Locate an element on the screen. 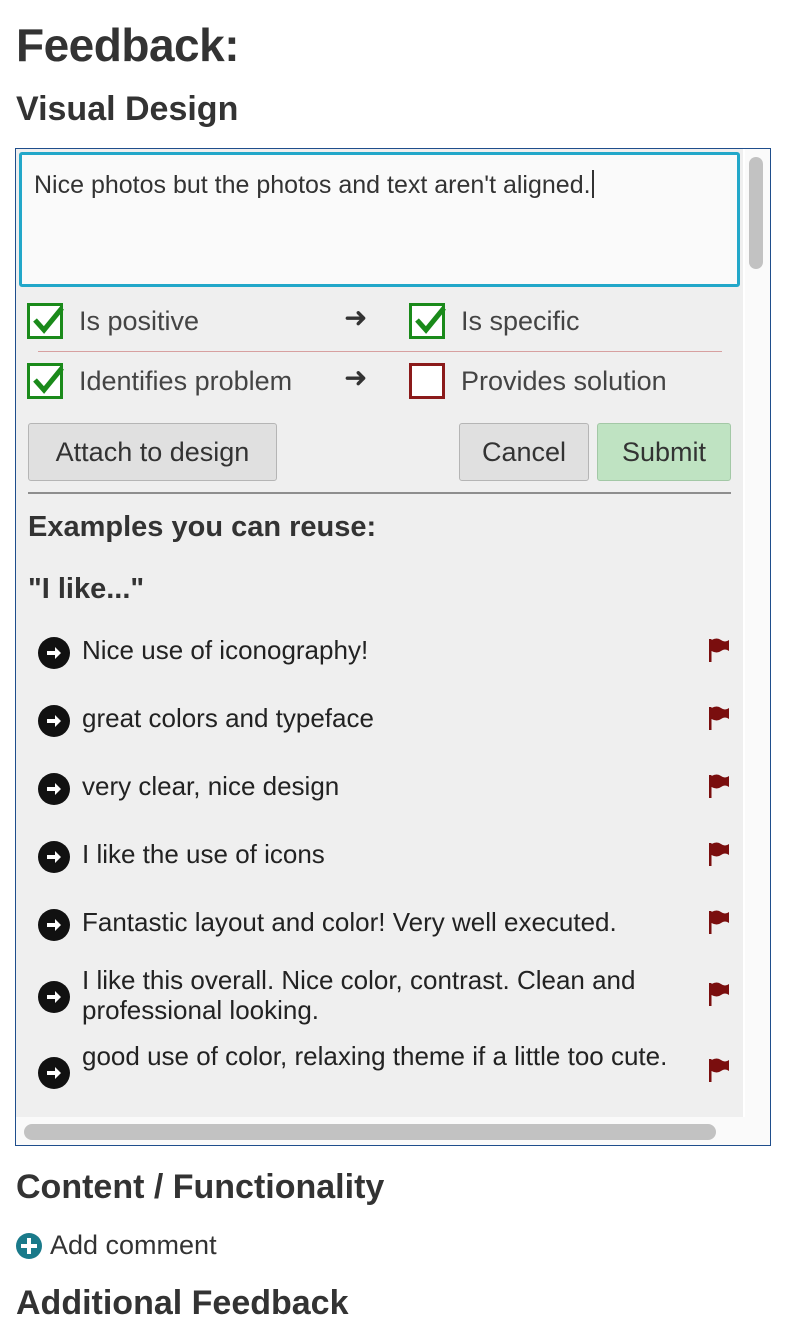 The image size is (793, 1323). horizontal-scrollbar-thumb is located at coordinates (370, 1132).